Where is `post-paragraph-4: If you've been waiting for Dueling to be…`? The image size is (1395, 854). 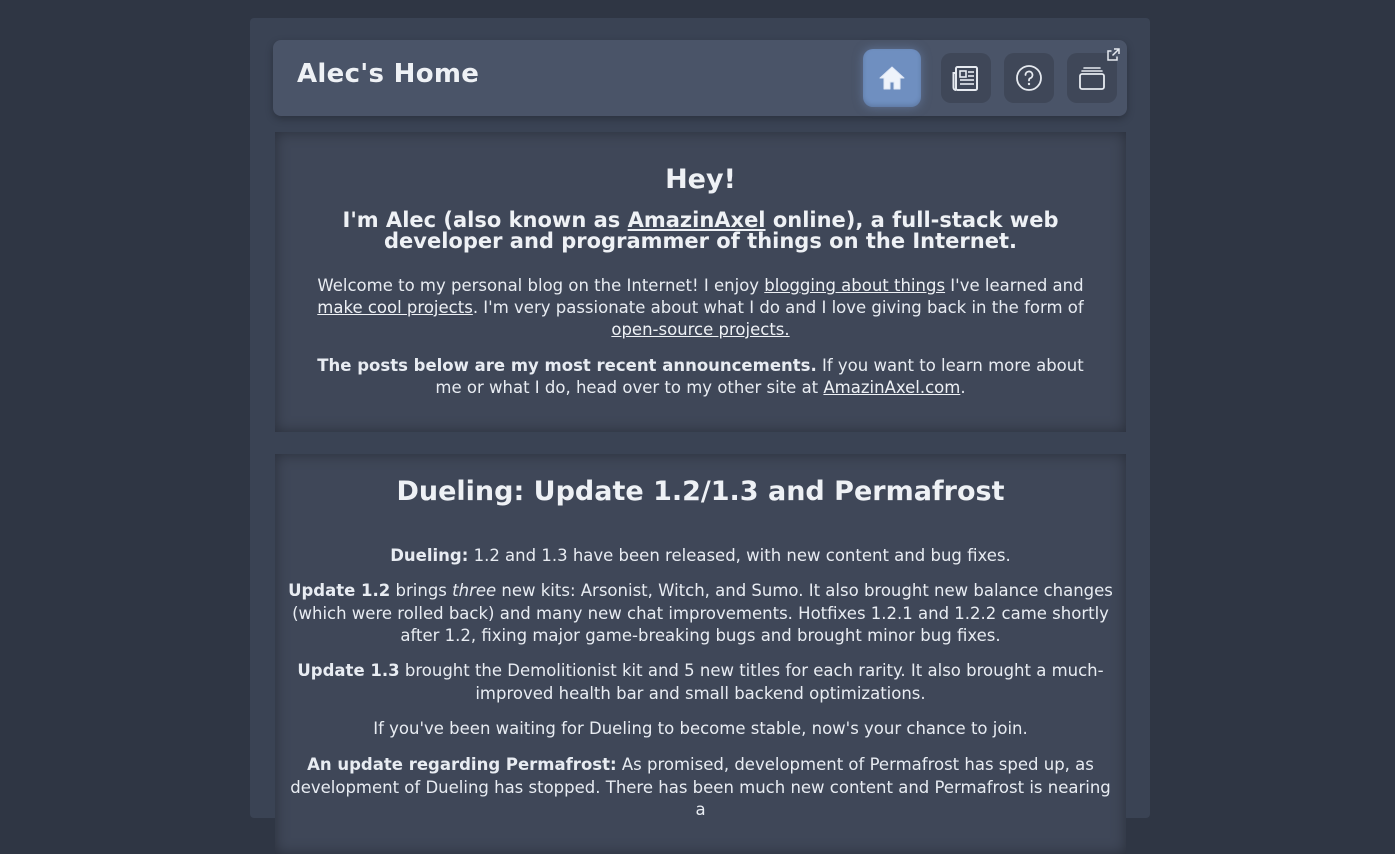
post-paragraph-4: If you've been waiting for Dueling to be… is located at coordinates (700, 728).